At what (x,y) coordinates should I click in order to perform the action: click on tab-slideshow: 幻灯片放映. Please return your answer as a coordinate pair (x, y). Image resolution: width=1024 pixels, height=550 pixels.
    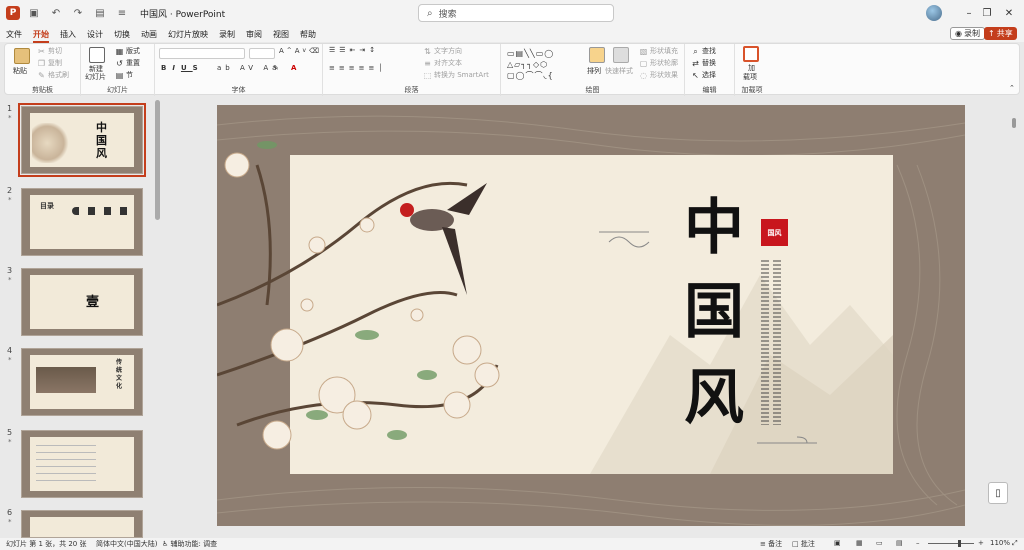
    Looking at the image, I should click on (188, 34).